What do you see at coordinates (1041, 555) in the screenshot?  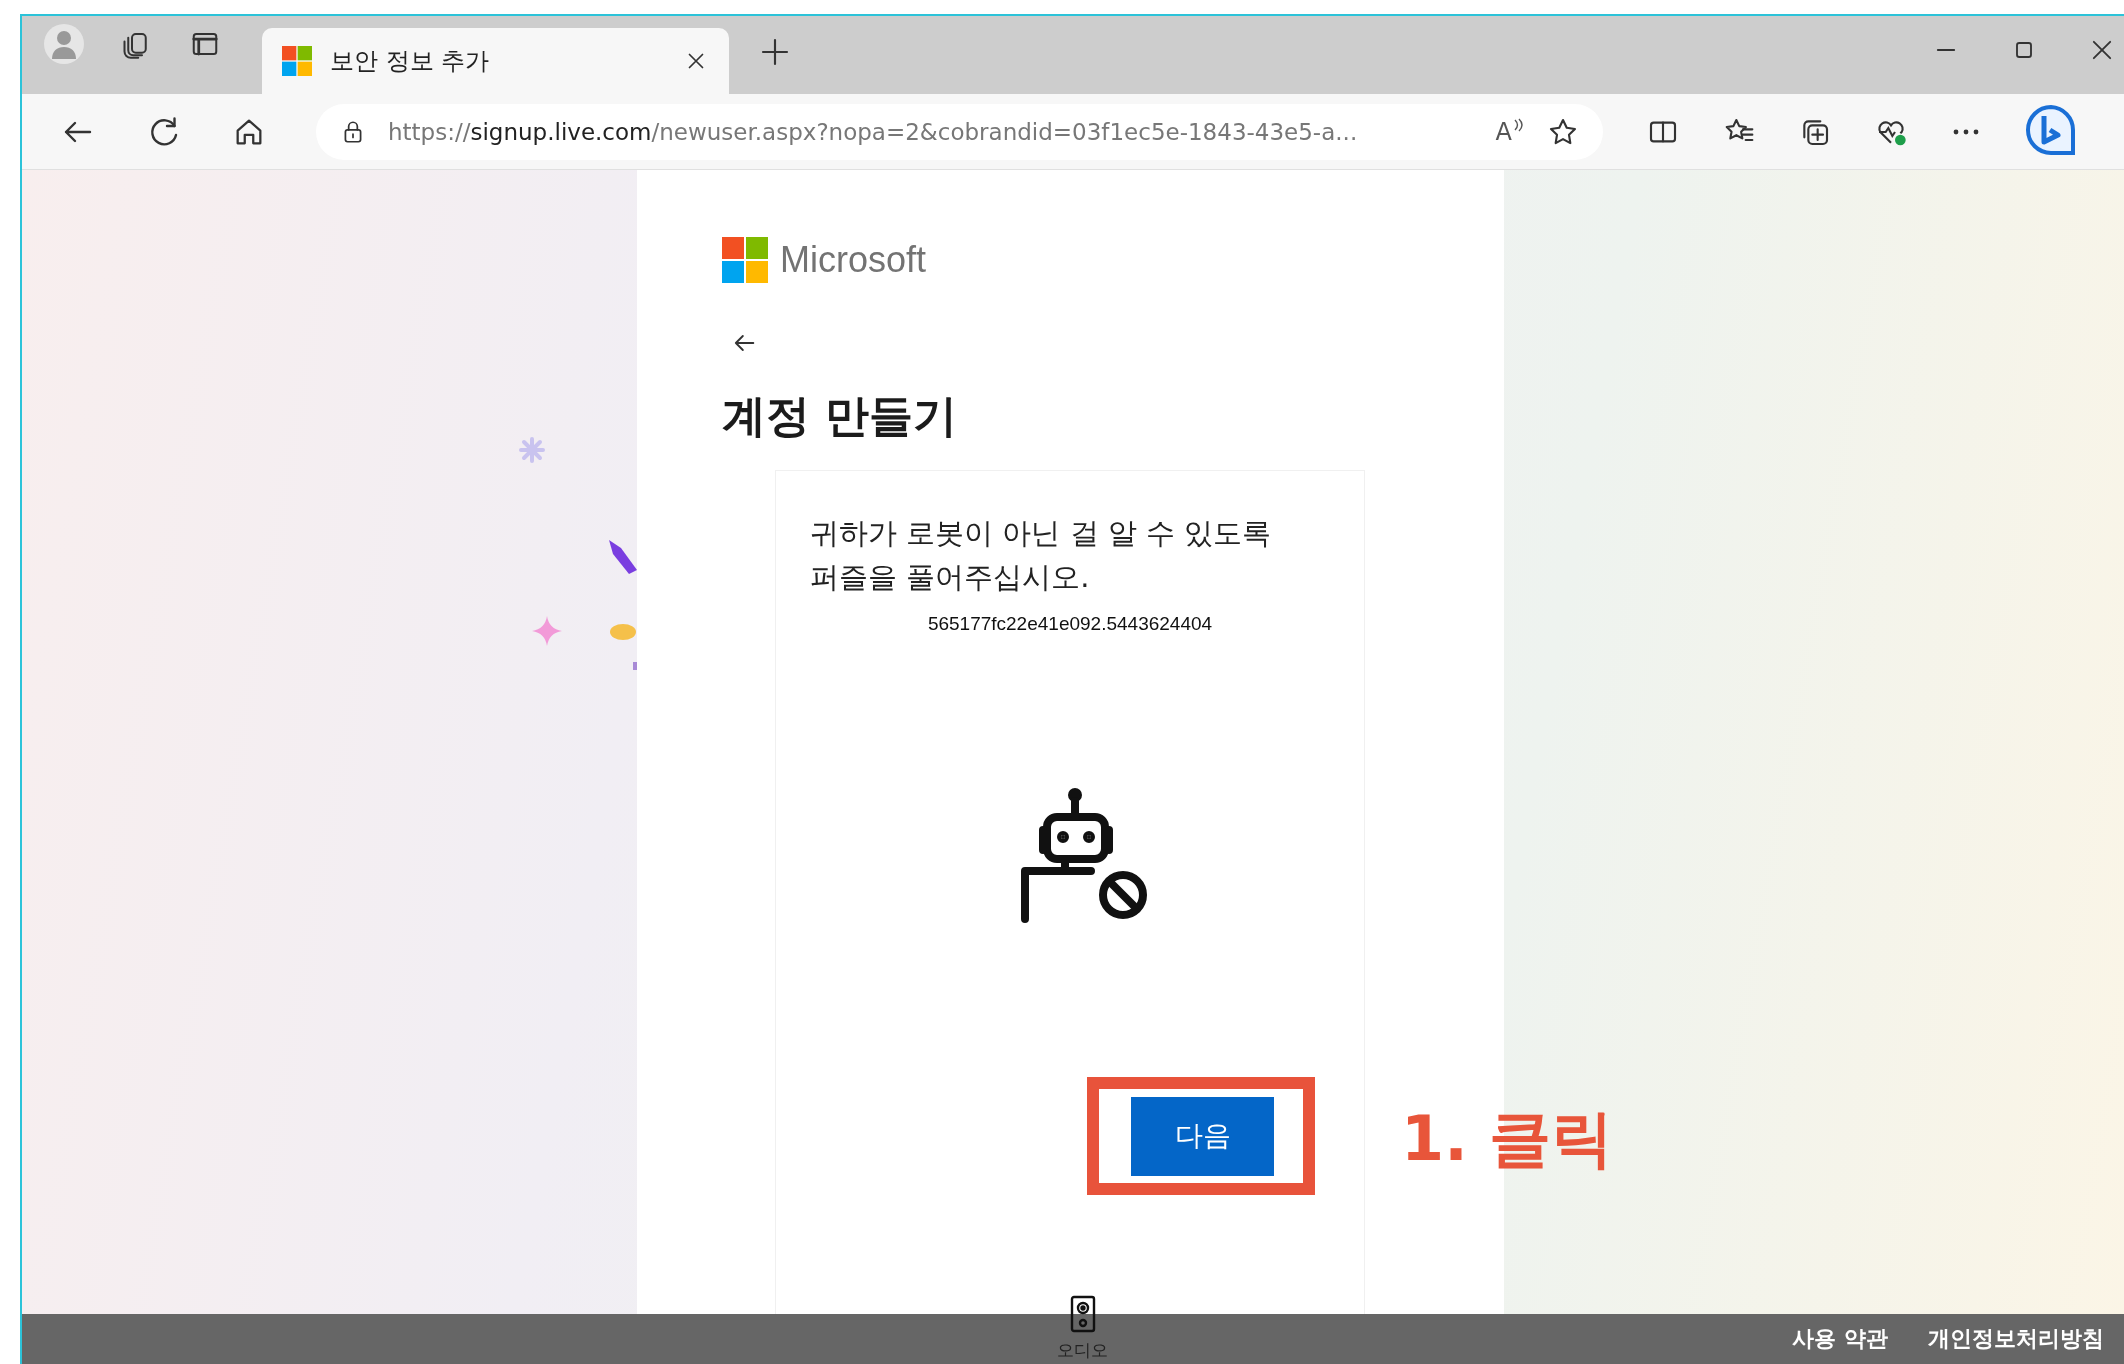 I see `instruction-text: 귀하가 로봇이 아닌 걸 알 수 있도록 퍼즐을 풀어주십시오.` at bounding box center [1041, 555].